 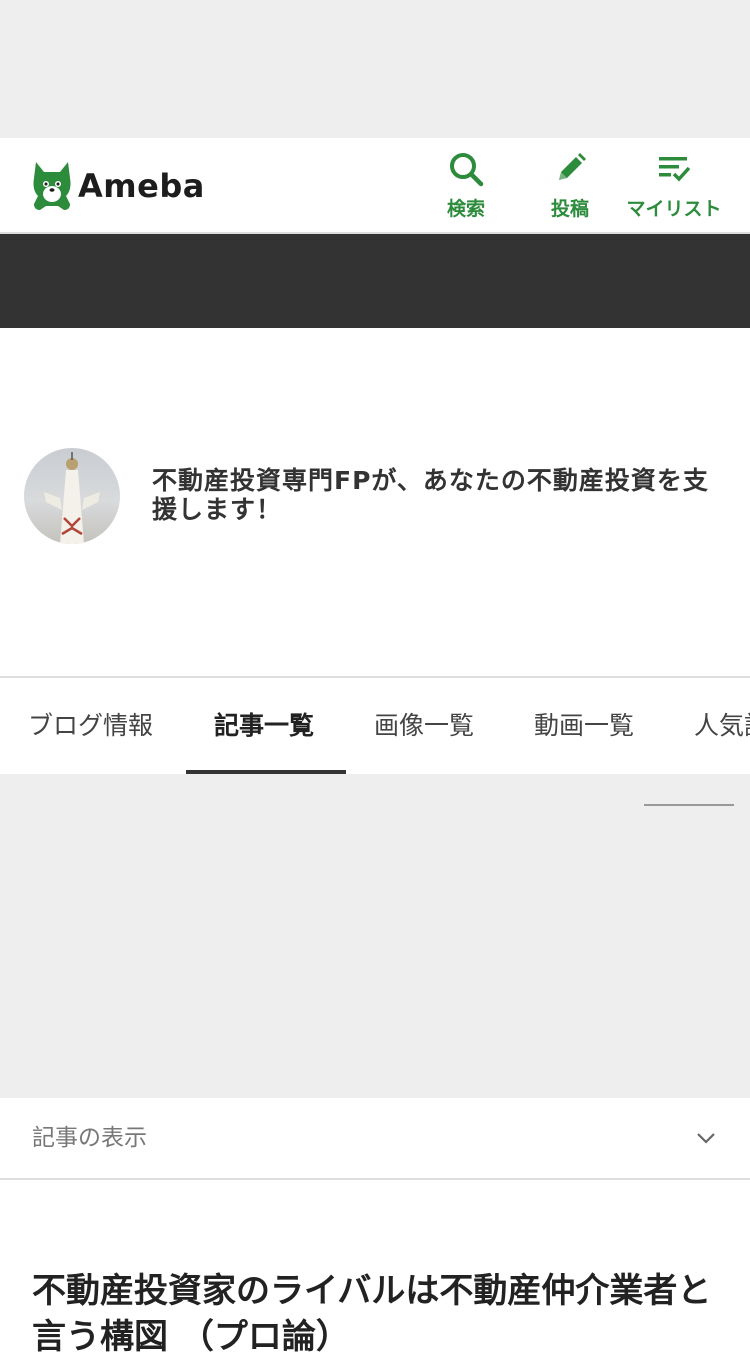 What do you see at coordinates (572, 166) in the screenshot?
I see `pencil-icon` at bounding box center [572, 166].